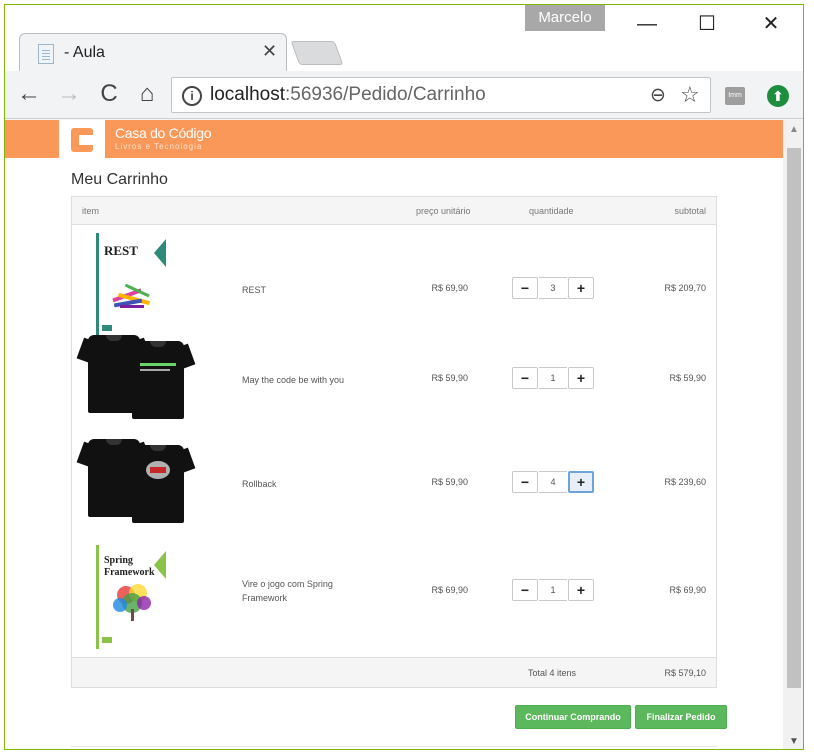 The image size is (814, 754). What do you see at coordinates (793, 129) in the screenshot?
I see `scroll-up-arrow-icon: ▲` at bounding box center [793, 129].